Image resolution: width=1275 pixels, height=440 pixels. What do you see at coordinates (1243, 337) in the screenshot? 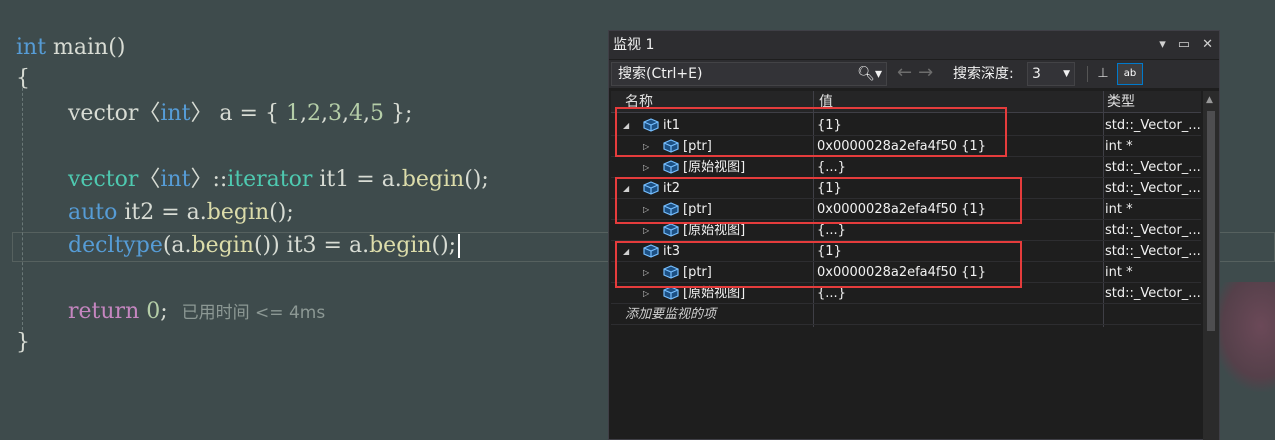
I see `background-mascot-image` at bounding box center [1243, 337].